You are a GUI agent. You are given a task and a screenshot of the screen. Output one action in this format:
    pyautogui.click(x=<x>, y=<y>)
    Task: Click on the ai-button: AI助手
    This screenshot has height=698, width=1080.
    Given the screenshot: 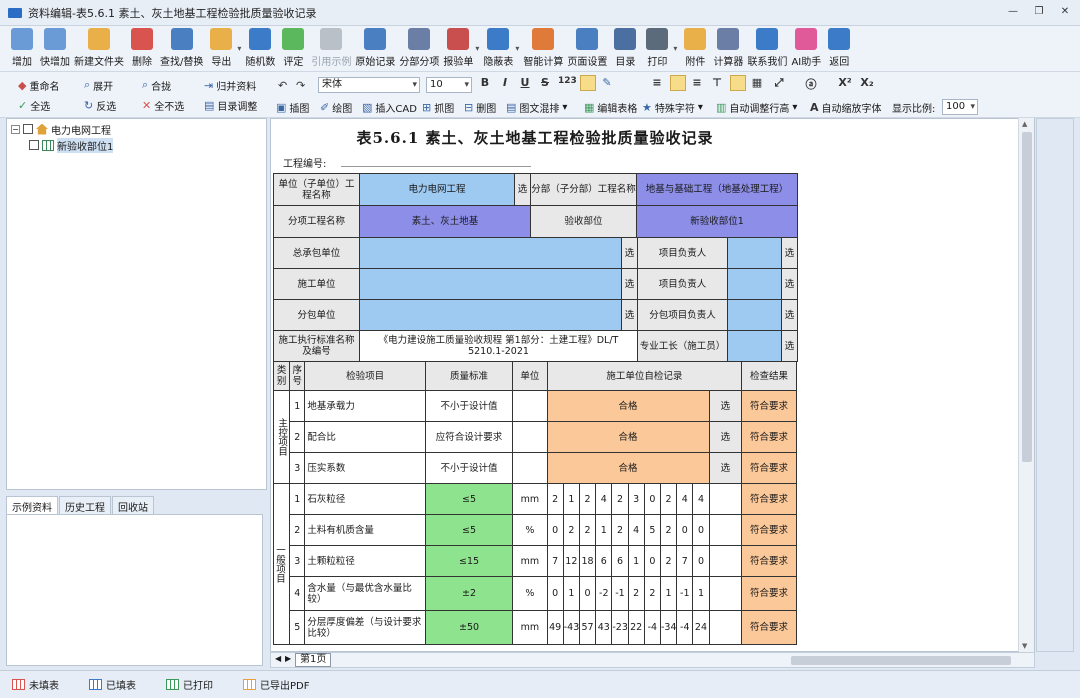 What is the action you would take?
    pyautogui.click(x=806, y=47)
    